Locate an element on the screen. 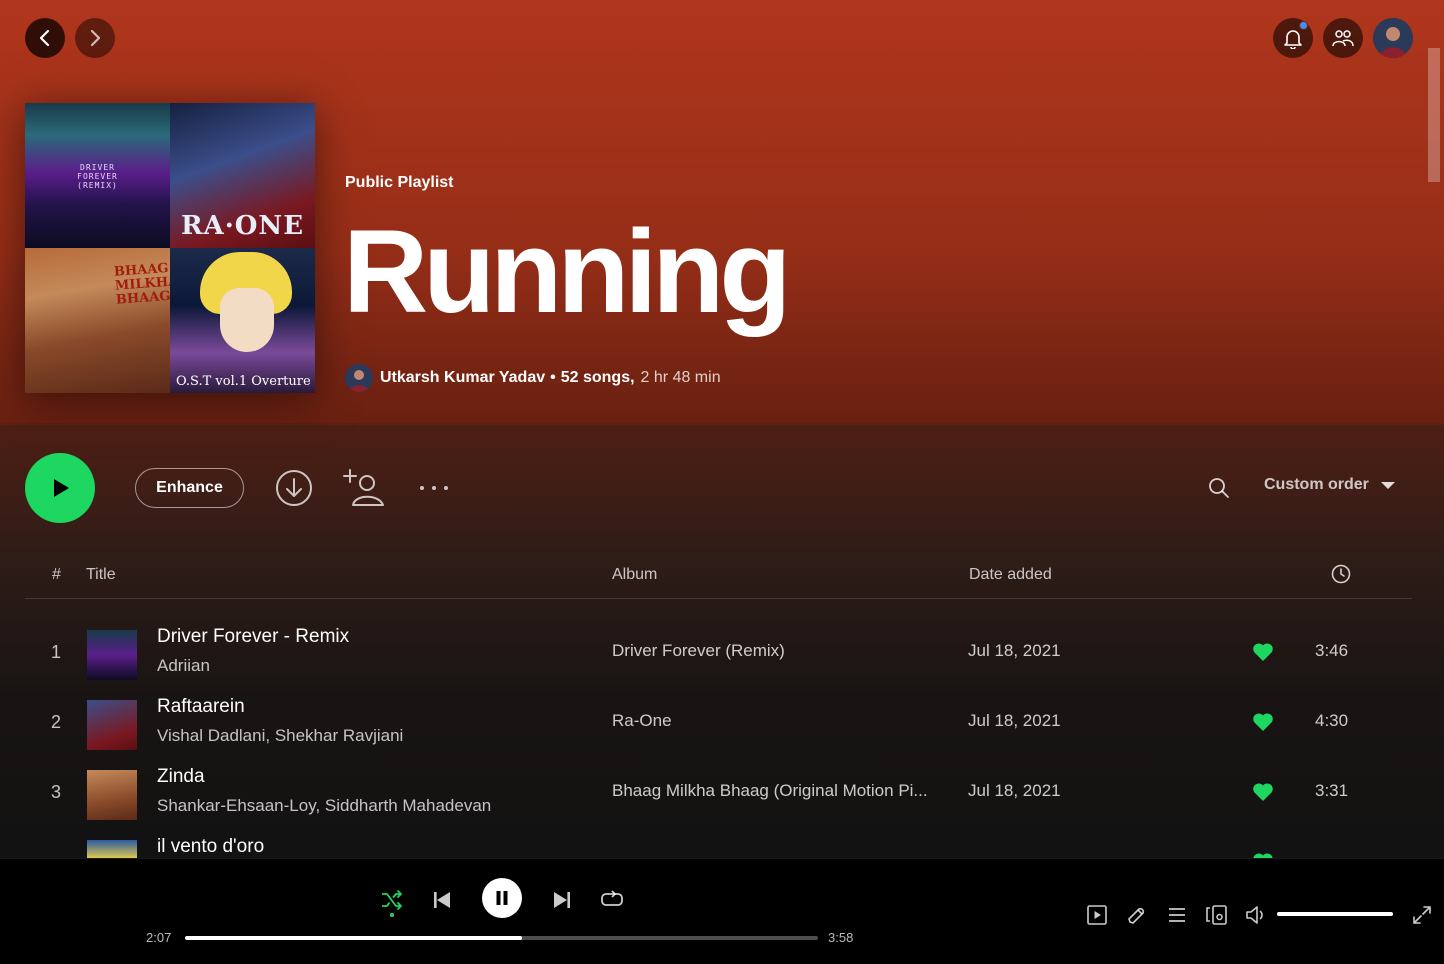 This screenshot has height=964, width=1444. queue-icon is located at coordinates (1177, 915).